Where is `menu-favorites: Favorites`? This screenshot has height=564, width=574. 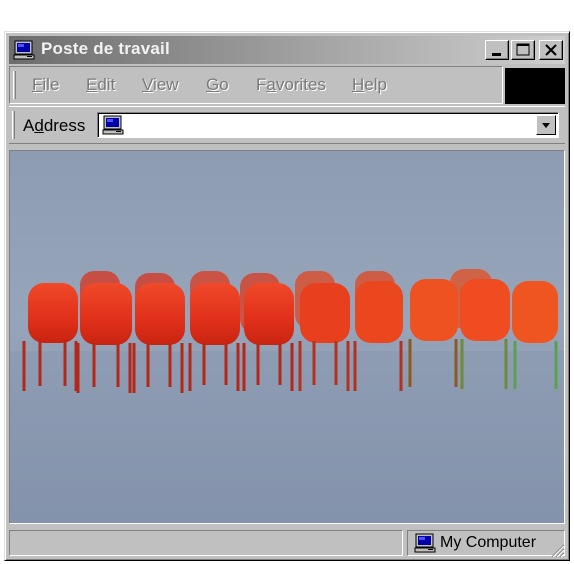 menu-favorites: Favorites is located at coordinates (291, 85).